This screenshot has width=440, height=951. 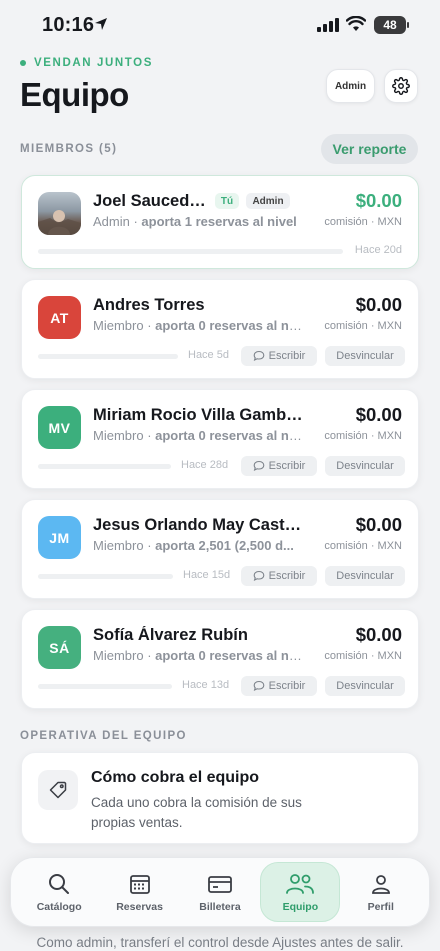 I want to click on avatar-photo, so click(x=59, y=213).